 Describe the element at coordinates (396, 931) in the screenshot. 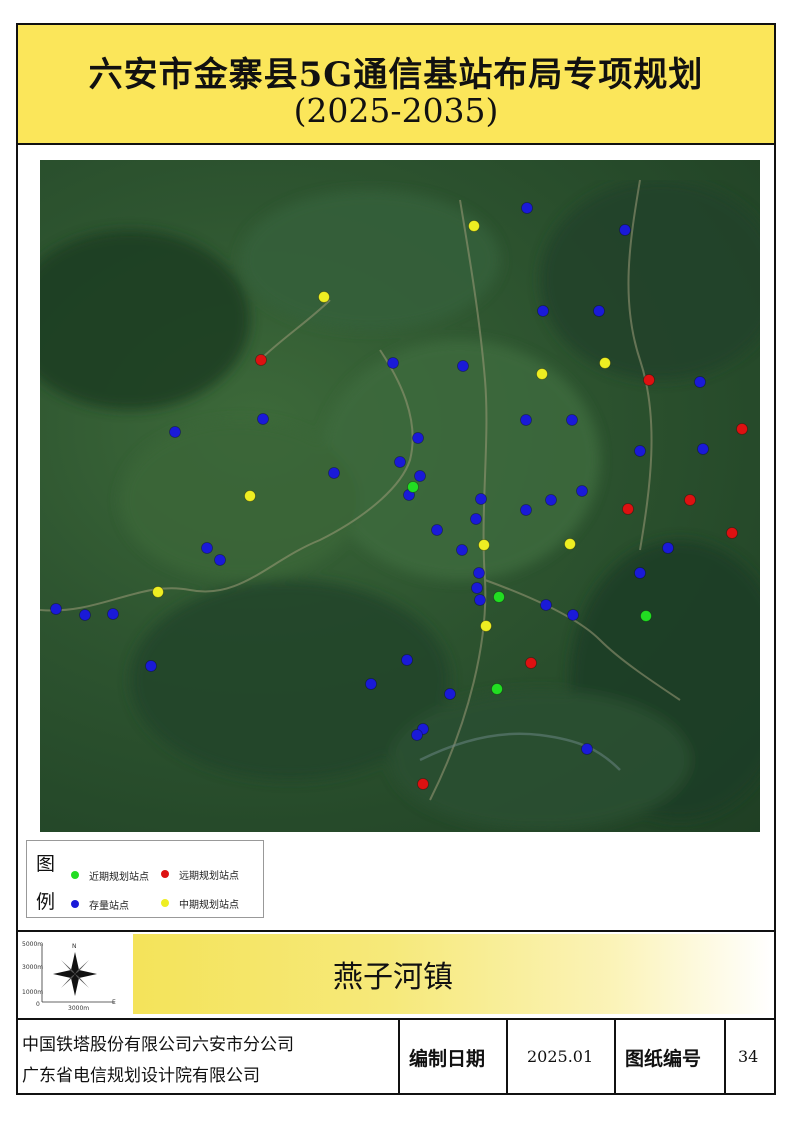

I see `divider` at that location.